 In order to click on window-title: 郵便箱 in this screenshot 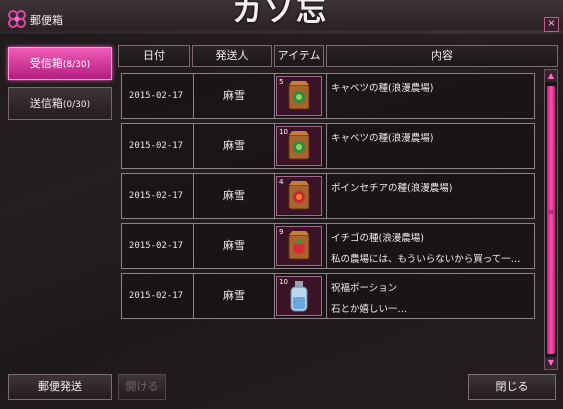, I will do `click(46, 20)`.